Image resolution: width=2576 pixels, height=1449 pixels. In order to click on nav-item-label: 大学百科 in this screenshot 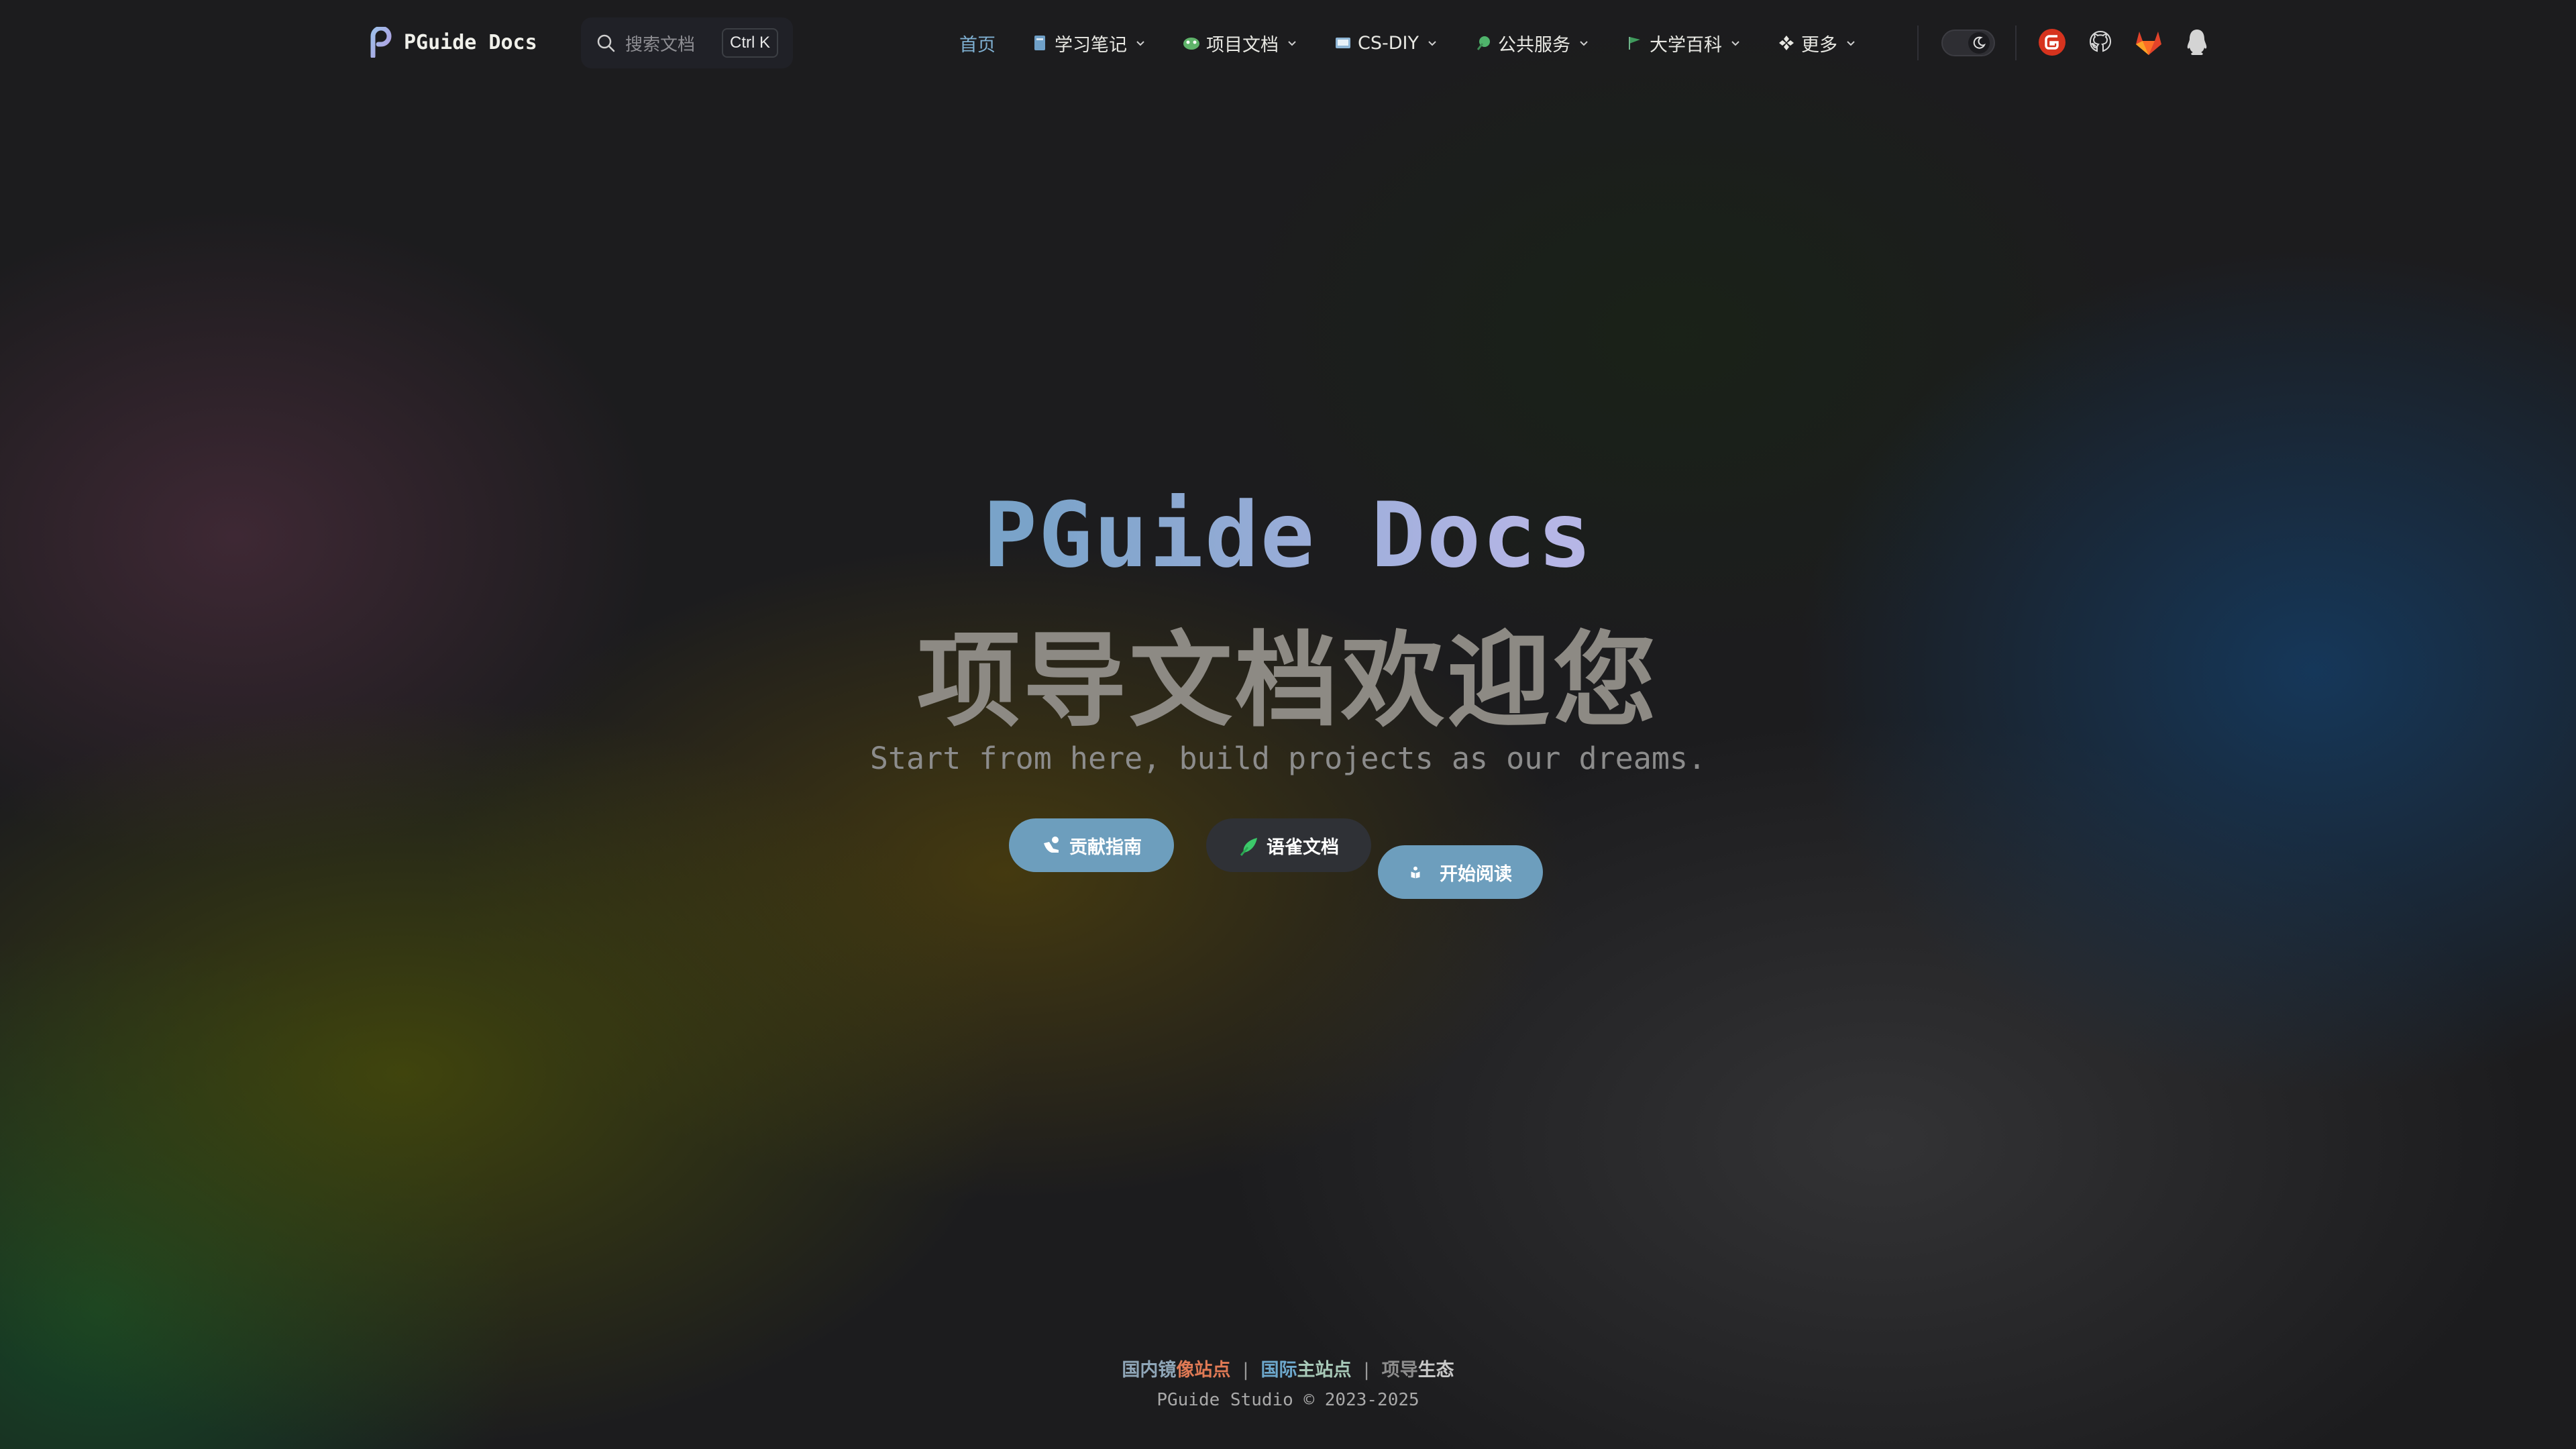, I will do `click(1685, 45)`.